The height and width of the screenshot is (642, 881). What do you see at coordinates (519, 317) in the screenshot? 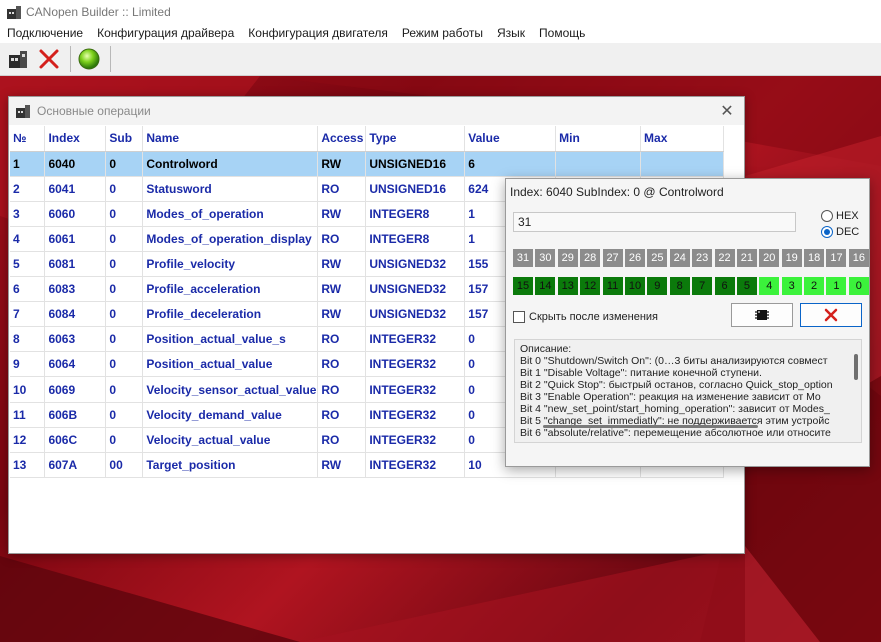
I see `checkbox-box` at bounding box center [519, 317].